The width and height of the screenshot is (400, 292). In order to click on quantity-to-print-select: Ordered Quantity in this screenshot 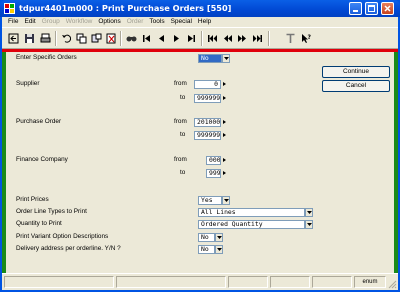, I will do `click(251, 224)`.